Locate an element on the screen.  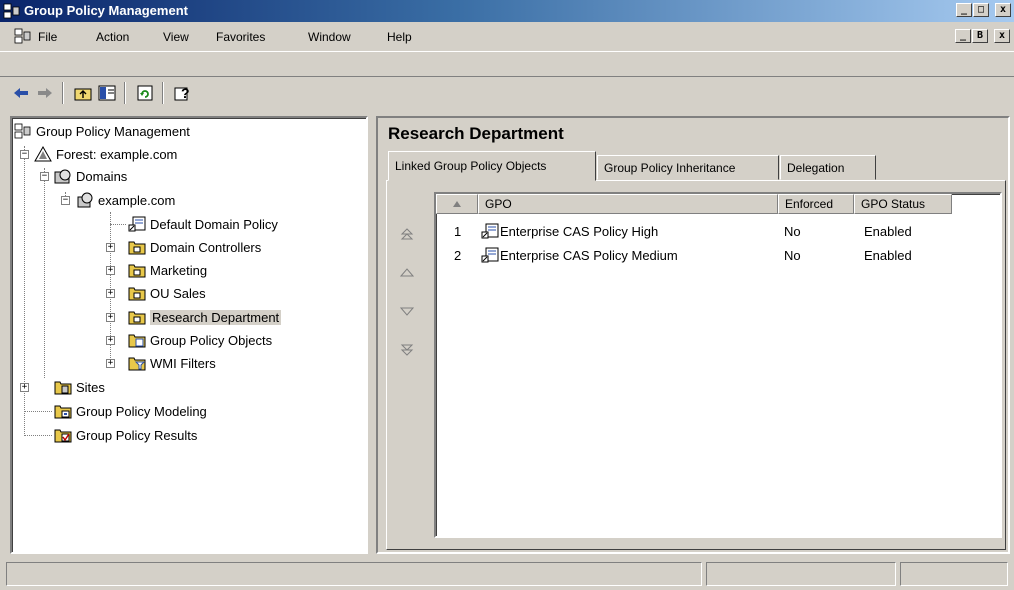
tree-item-domain-controllers: Domain Controllers is located at coordinates (194, 247).